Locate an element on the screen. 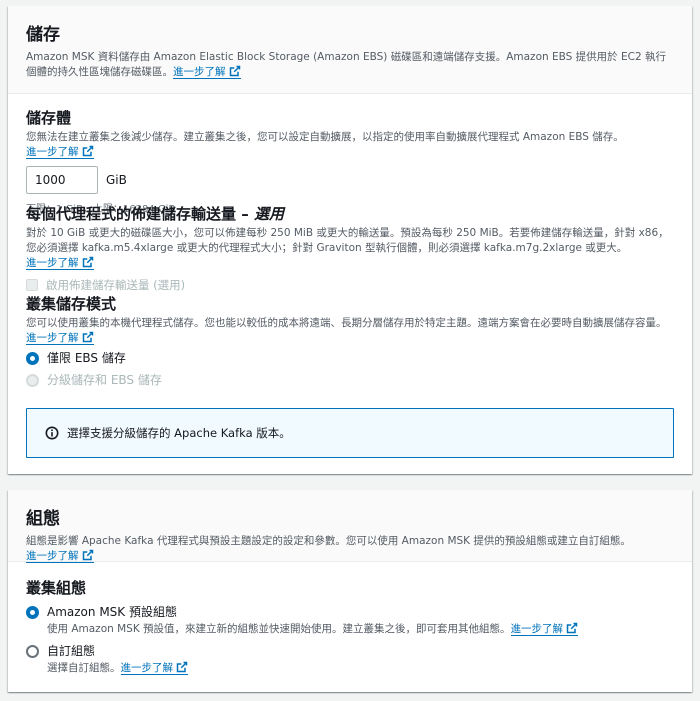 Image resolution: width=700 pixels, height=701 pixels. storage-title: 儲存 is located at coordinates (43, 35).